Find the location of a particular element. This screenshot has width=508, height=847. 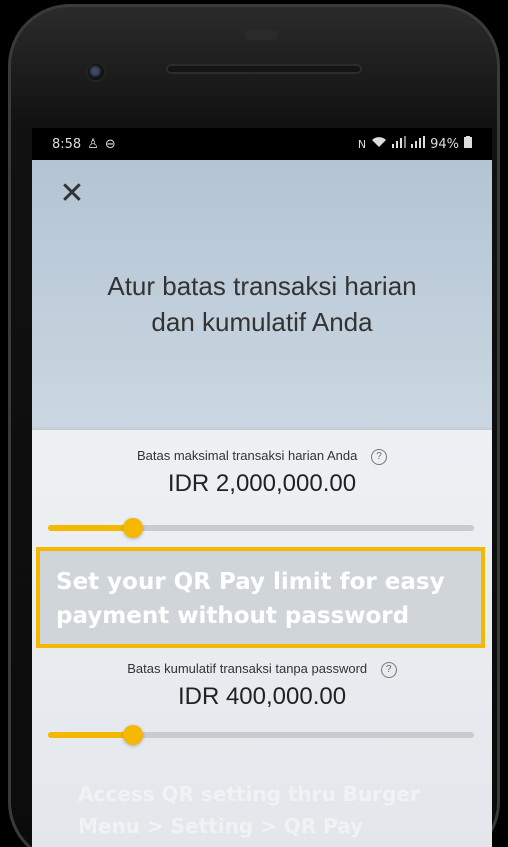

page-title-line2: dan kumulatif Anda is located at coordinates (262, 322).